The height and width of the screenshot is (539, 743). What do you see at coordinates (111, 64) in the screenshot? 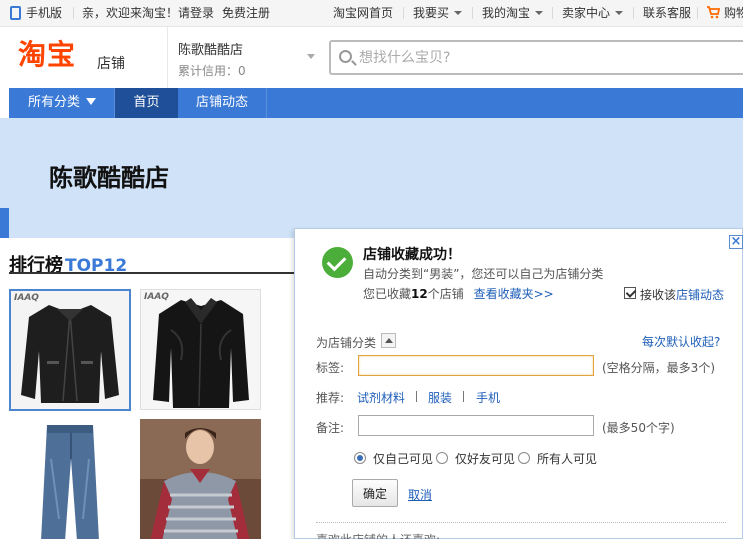
I see `logo-shop-label: 店铺` at bounding box center [111, 64].